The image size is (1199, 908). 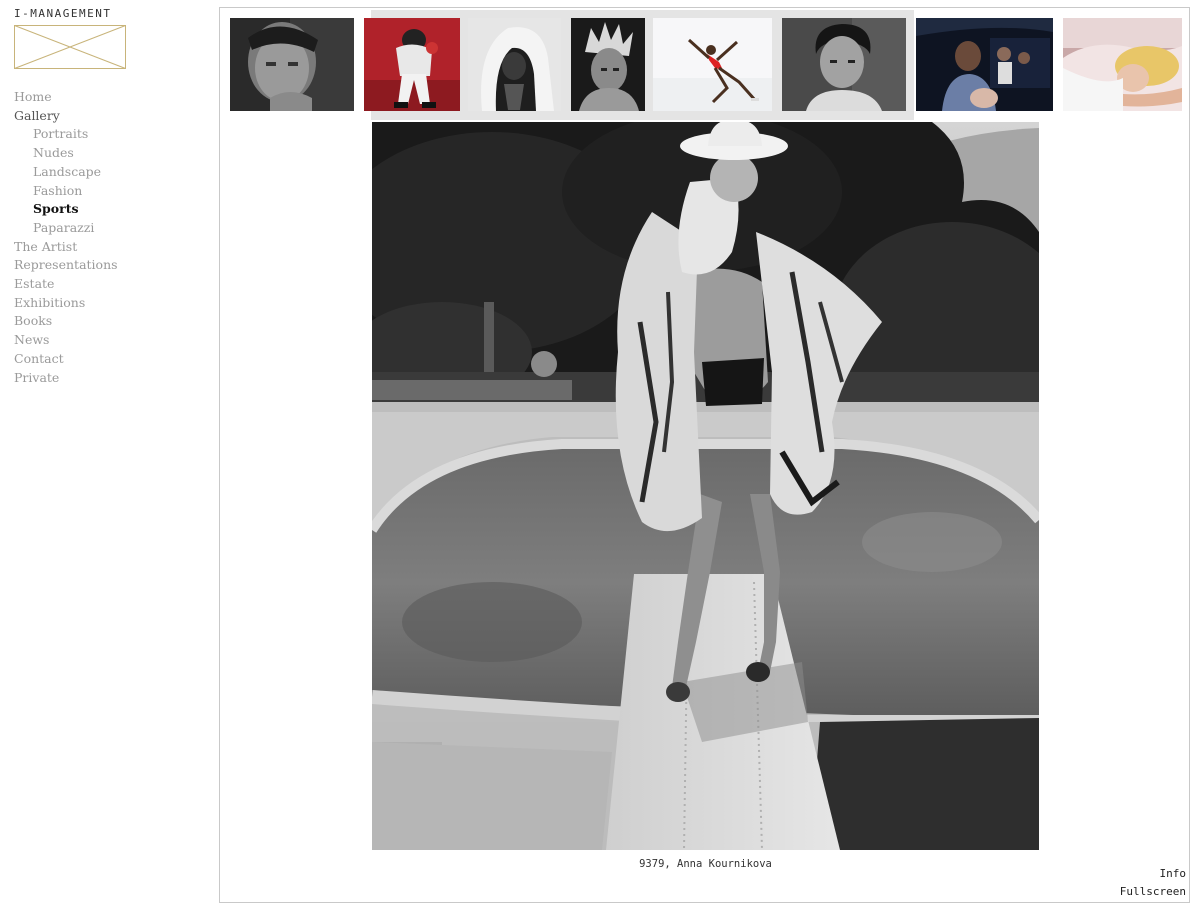 What do you see at coordinates (66, 359) in the screenshot?
I see `nav-contact: Contact` at bounding box center [66, 359].